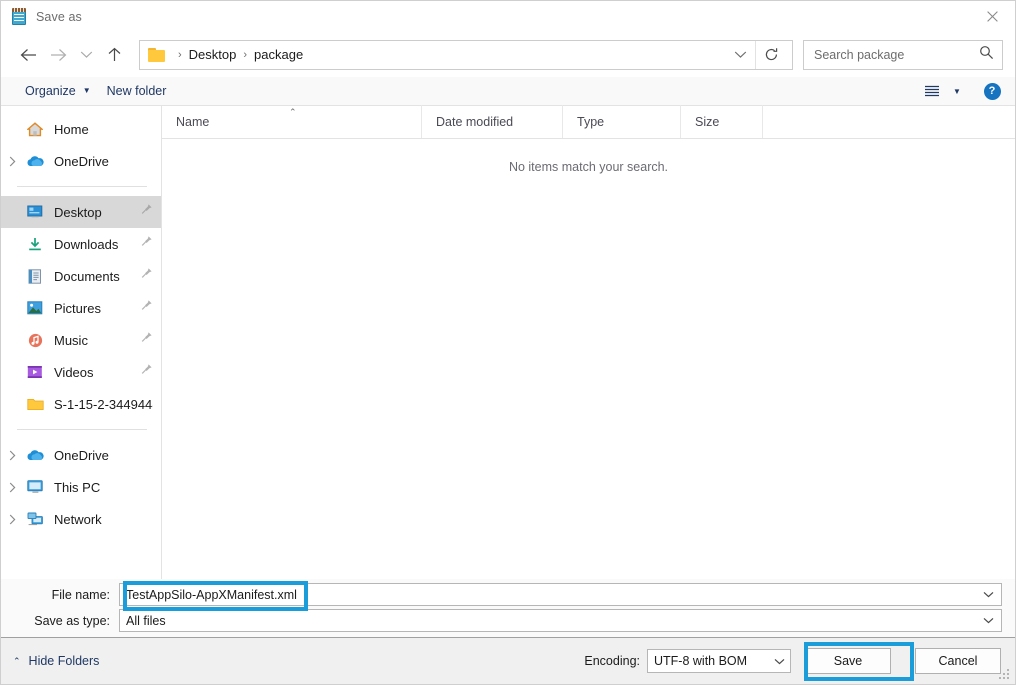 This screenshot has height=685, width=1016. I want to click on sidebar-item-music: Music, so click(81, 340).